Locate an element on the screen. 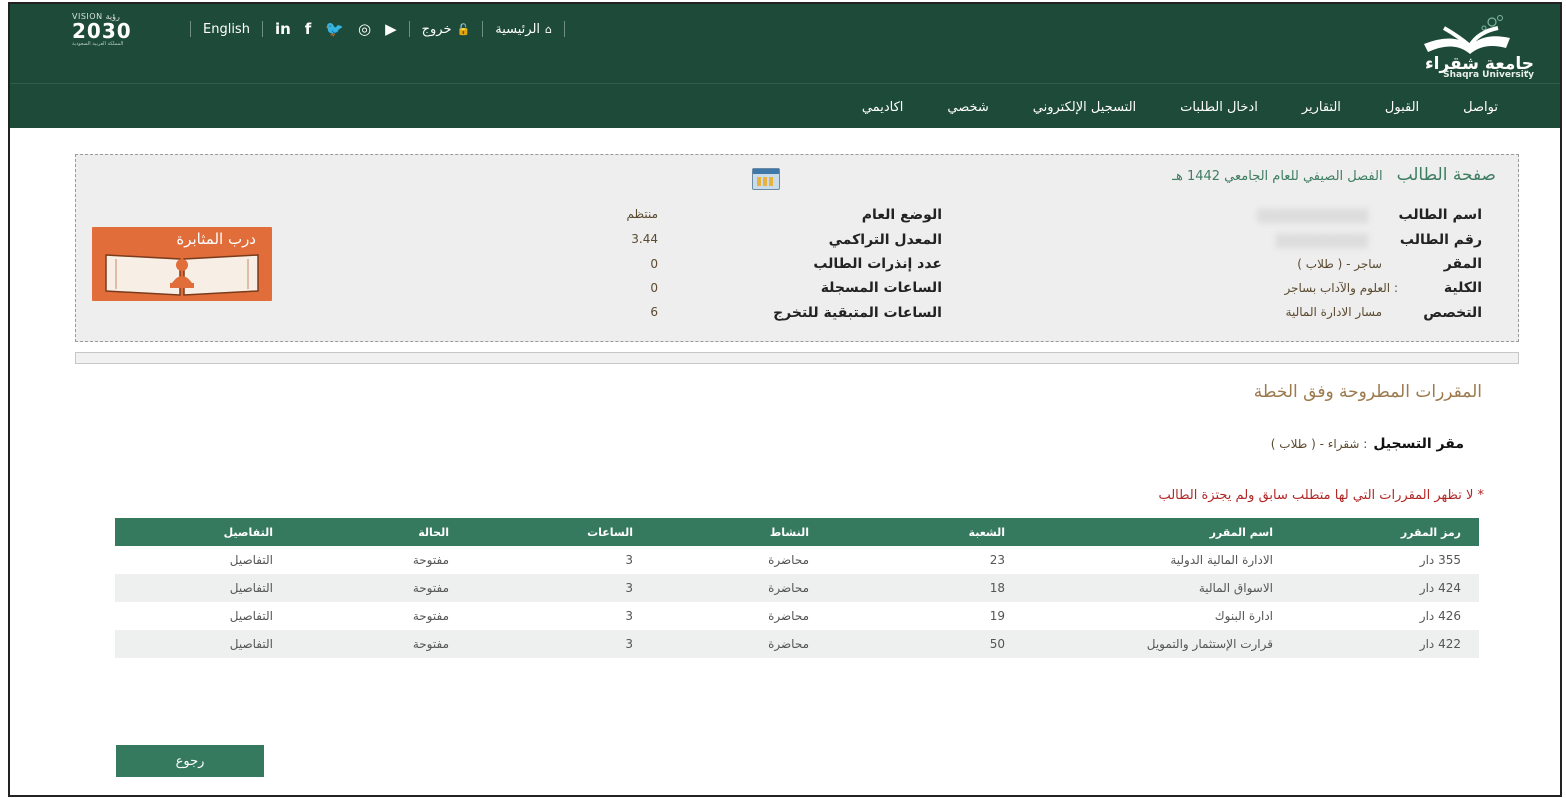 The height and width of the screenshot is (798, 1566). course-code: 424 دار is located at coordinates (1385, 588).